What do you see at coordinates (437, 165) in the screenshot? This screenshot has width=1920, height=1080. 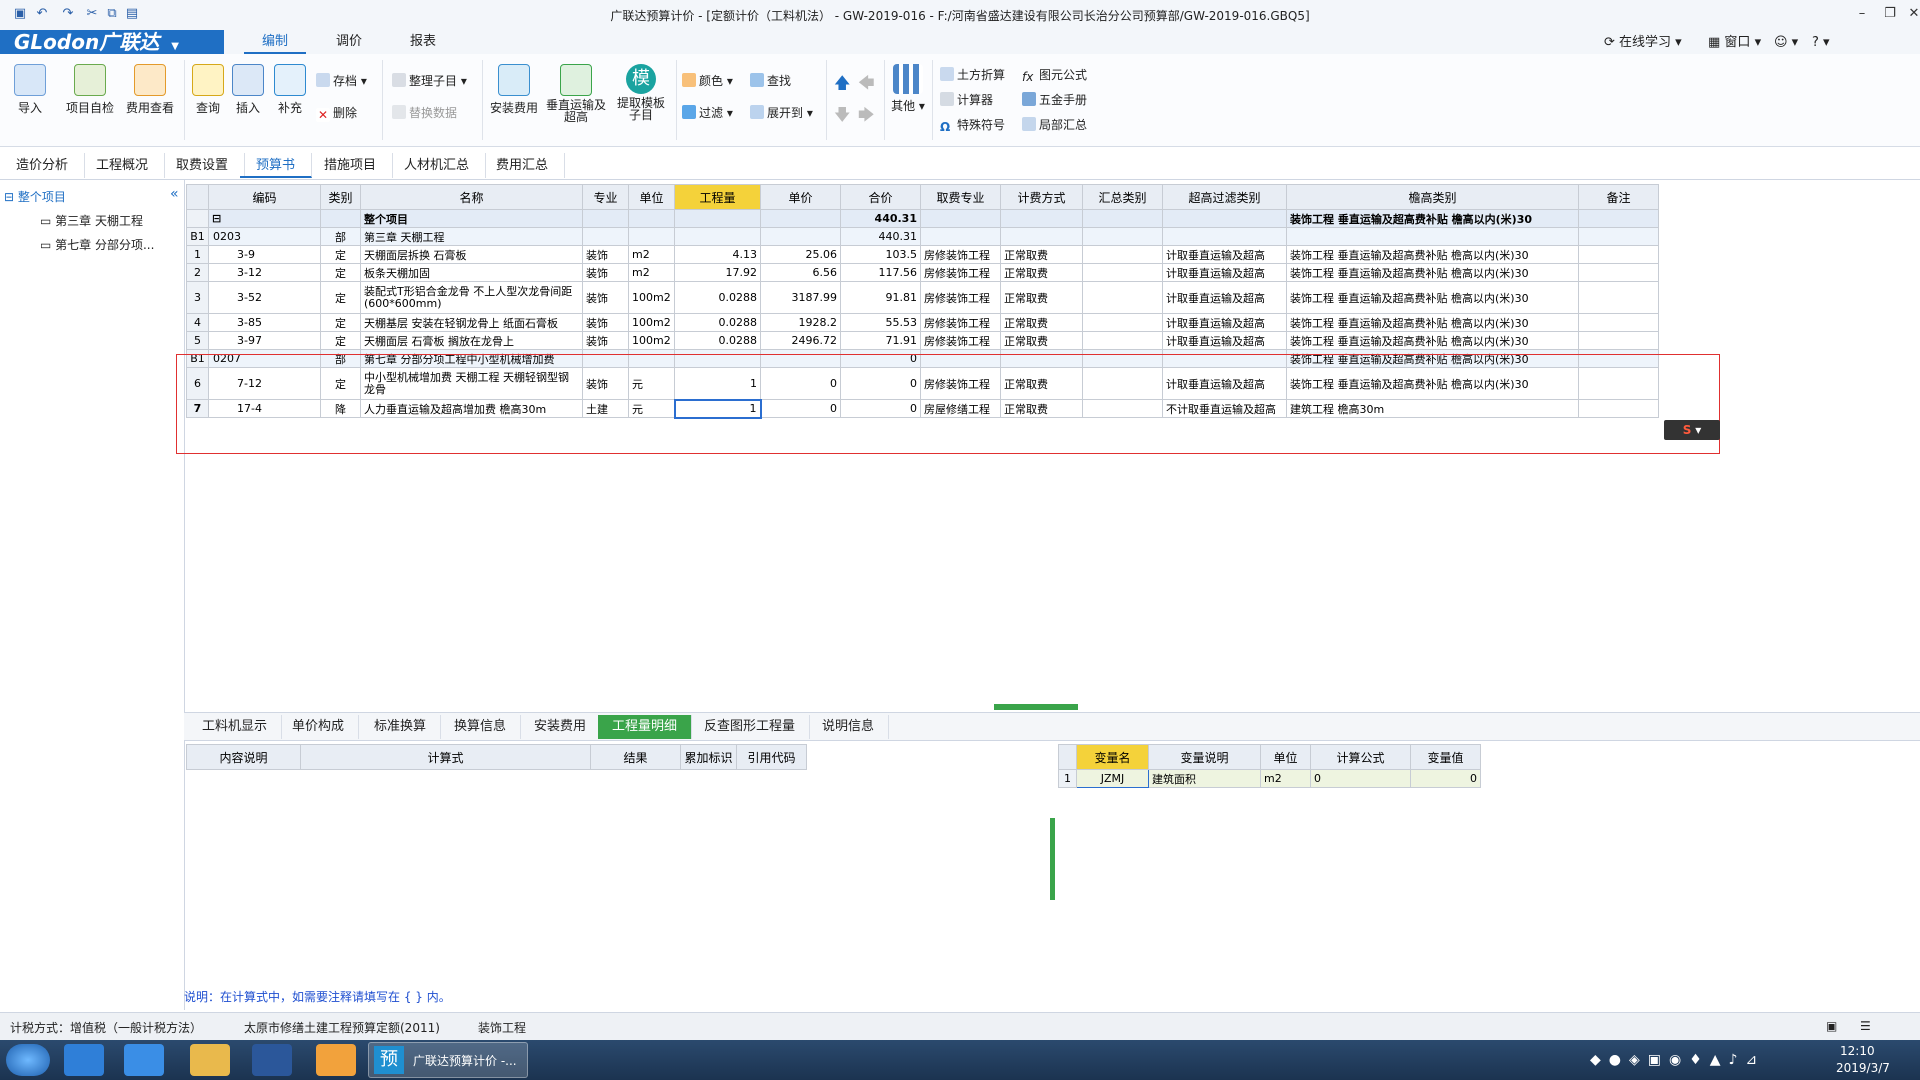 I see `tab-material-summary: 人材机汇总` at bounding box center [437, 165].